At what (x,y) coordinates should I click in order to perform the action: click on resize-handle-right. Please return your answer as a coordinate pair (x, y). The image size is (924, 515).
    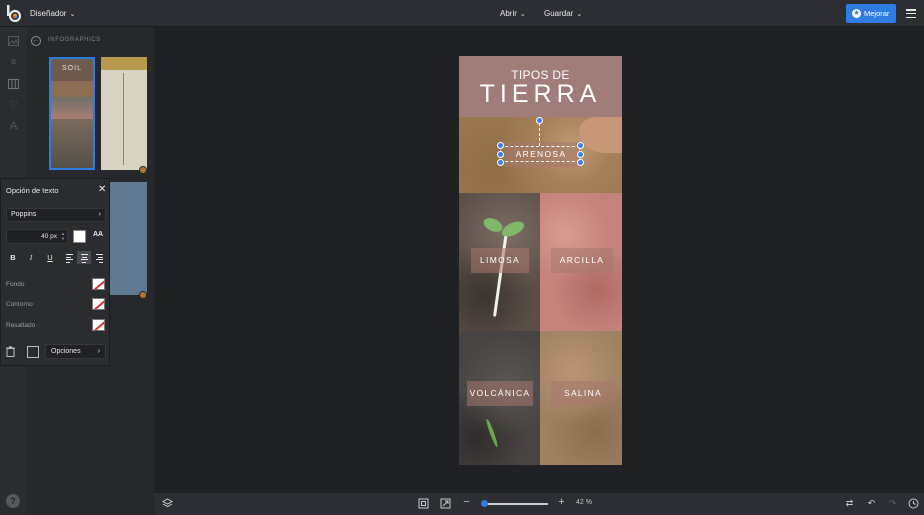
    Looking at the image, I should click on (580, 154).